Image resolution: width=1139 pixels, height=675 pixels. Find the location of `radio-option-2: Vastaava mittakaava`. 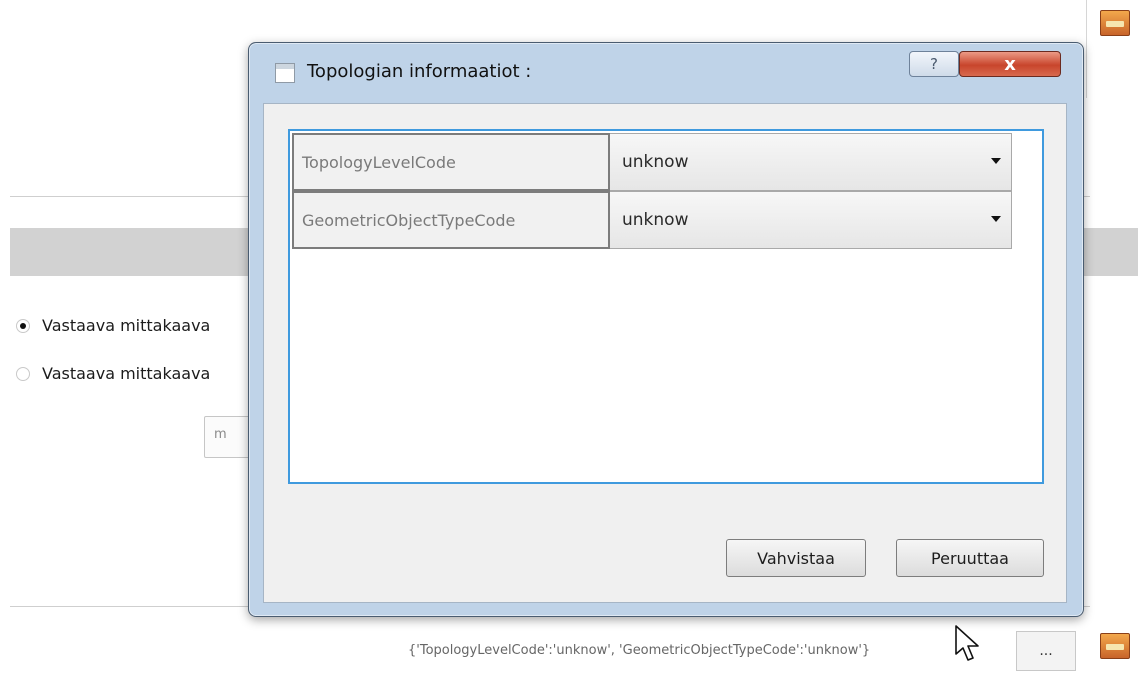

radio-option-2: Vastaava mittakaava is located at coordinates (113, 373).